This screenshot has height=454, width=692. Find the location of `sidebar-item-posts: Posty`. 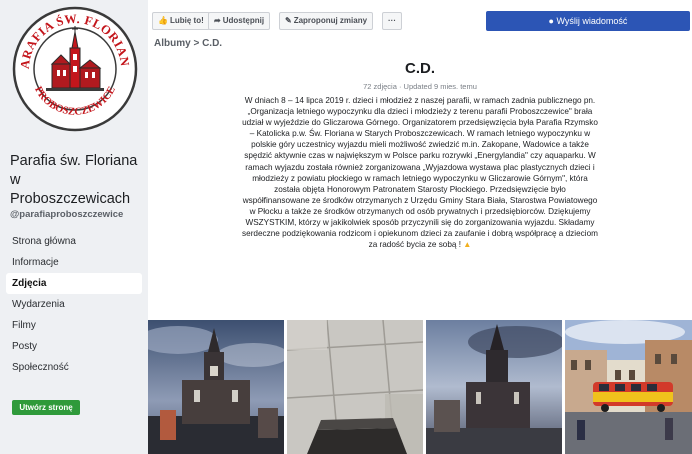

sidebar-item-posts: Posty is located at coordinates (74, 346).